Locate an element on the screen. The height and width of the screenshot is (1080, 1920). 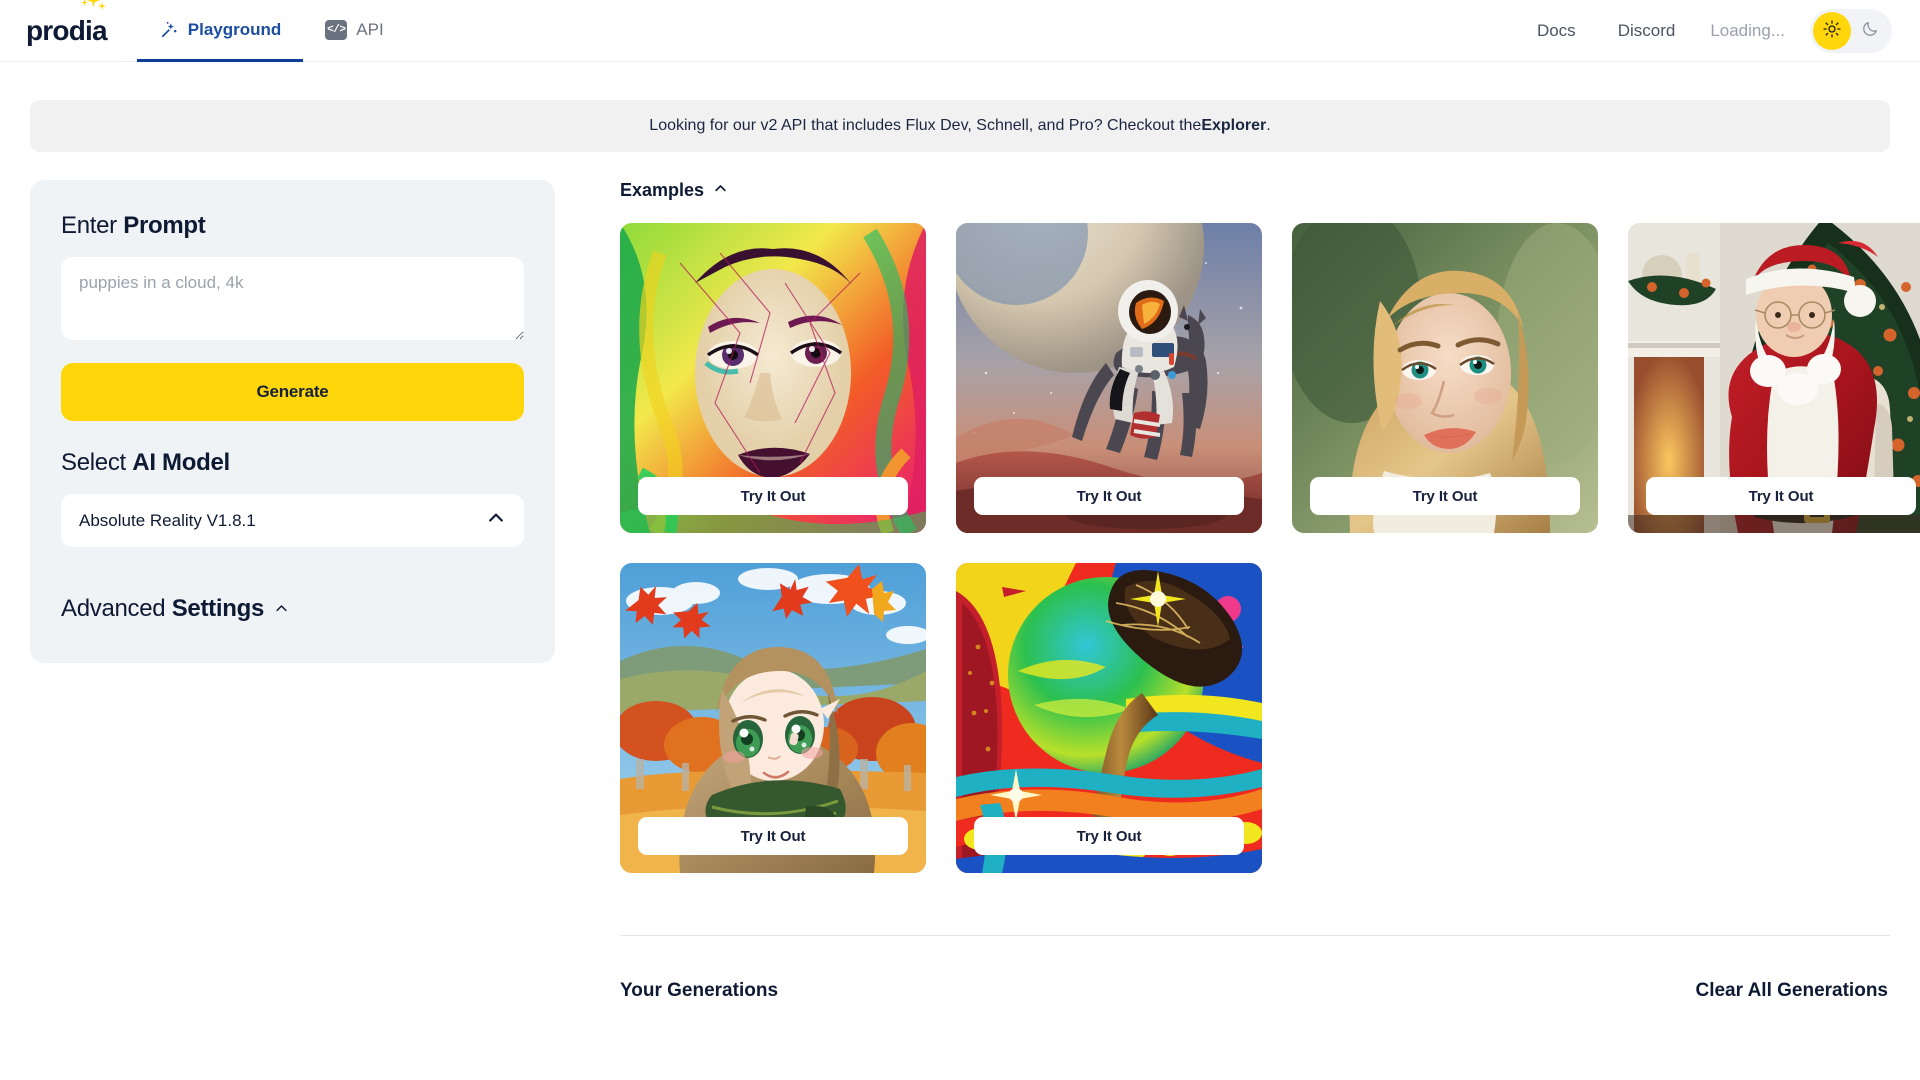
example-card-blonde-woman-photo-portrait: Try It Out is located at coordinates (1445, 378).